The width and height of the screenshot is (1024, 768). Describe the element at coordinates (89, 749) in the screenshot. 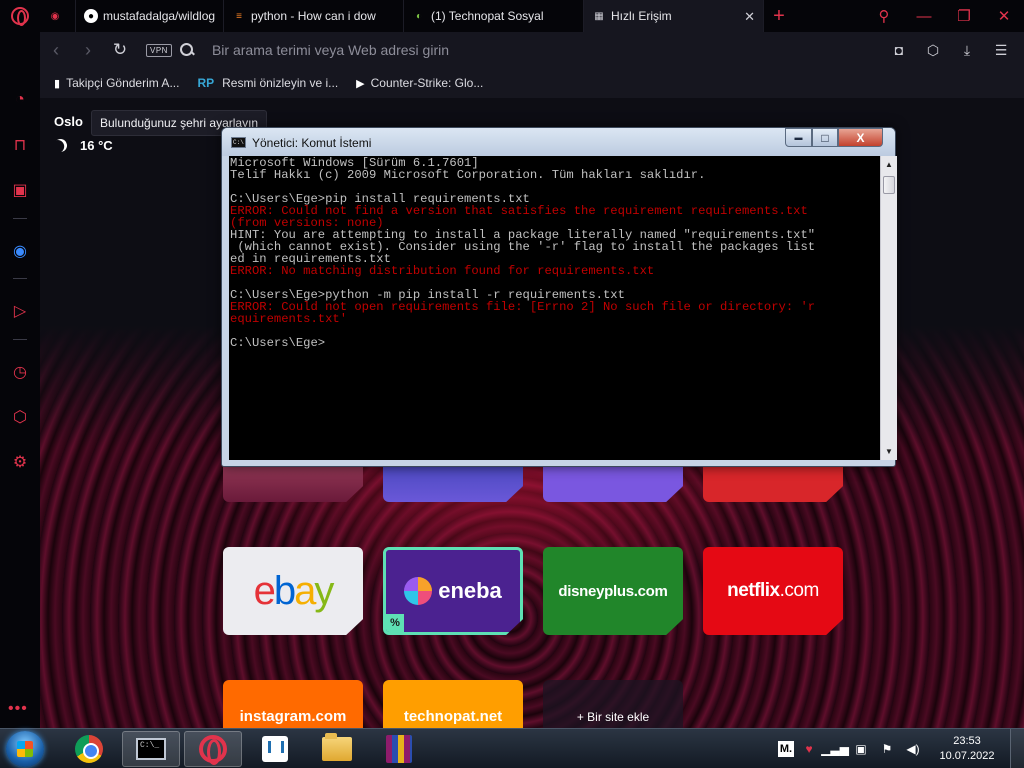

I see `taskbar-chrome` at that location.